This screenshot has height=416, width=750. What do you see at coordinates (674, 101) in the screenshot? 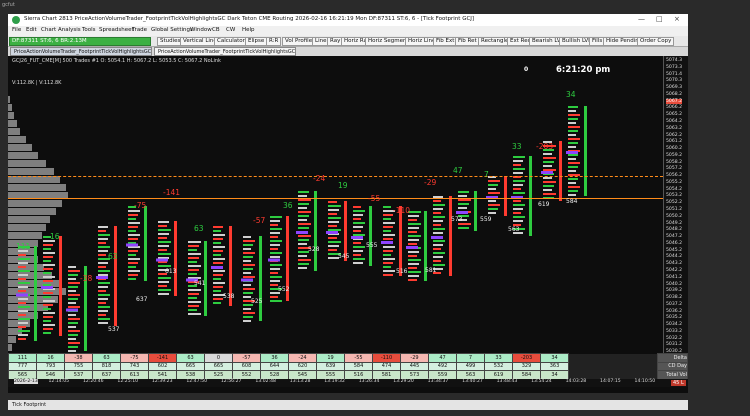
I see `current-price-marker: 5067.2` at bounding box center [674, 101].